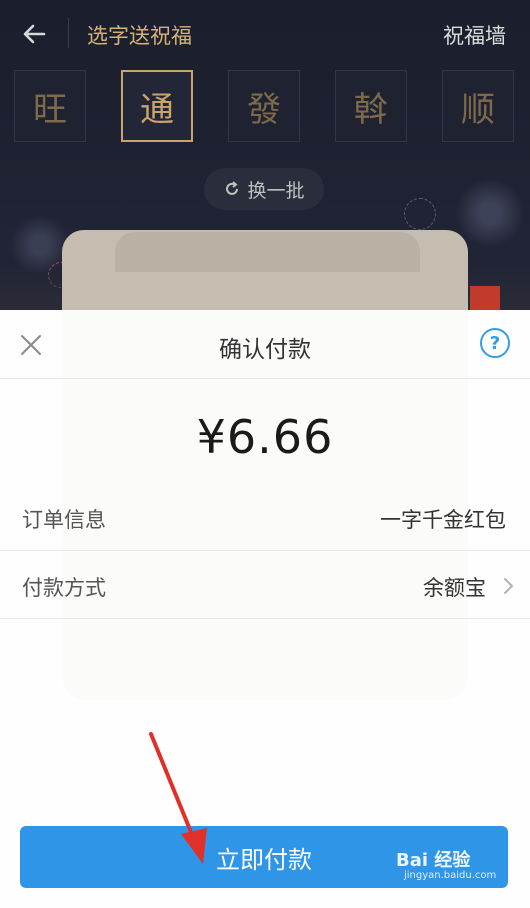 Image resolution: width=530 pixels, height=908 pixels. I want to click on arrow-left-icon, so click(34, 34).